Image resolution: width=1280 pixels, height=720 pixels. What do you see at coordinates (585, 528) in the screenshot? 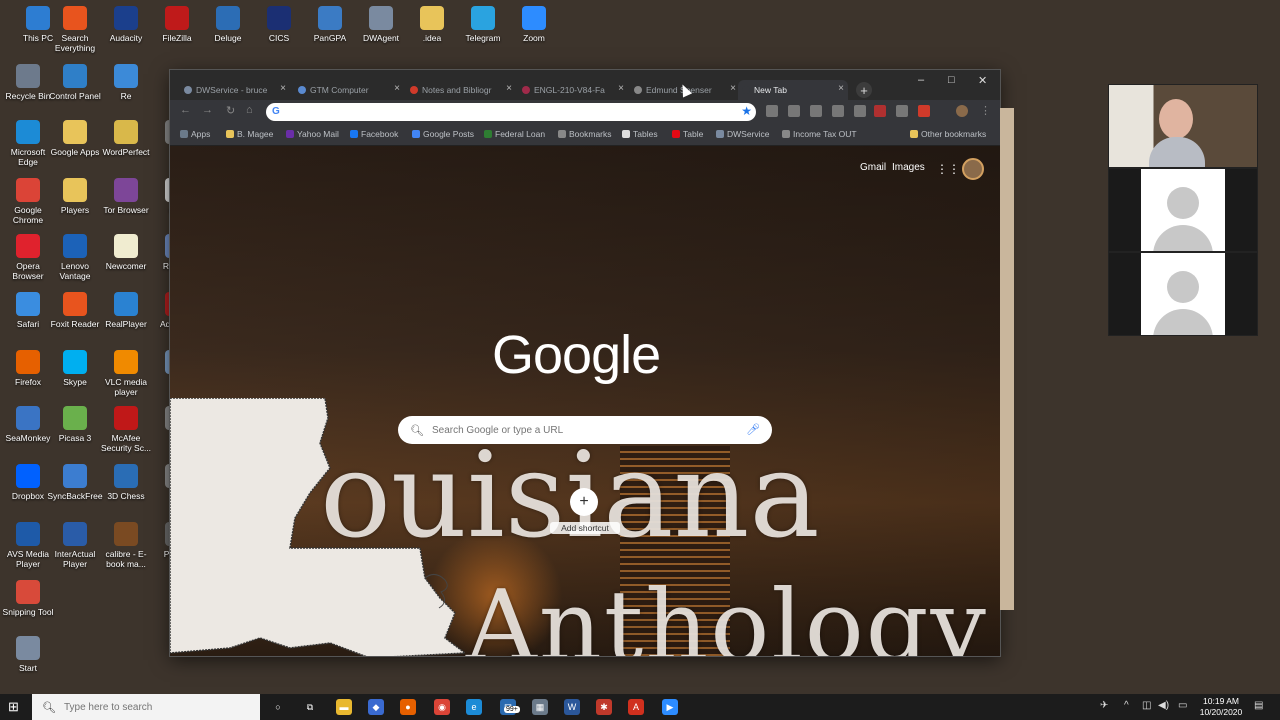
I see `add-shortcut-label: Add shortcut` at bounding box center [585, 528].